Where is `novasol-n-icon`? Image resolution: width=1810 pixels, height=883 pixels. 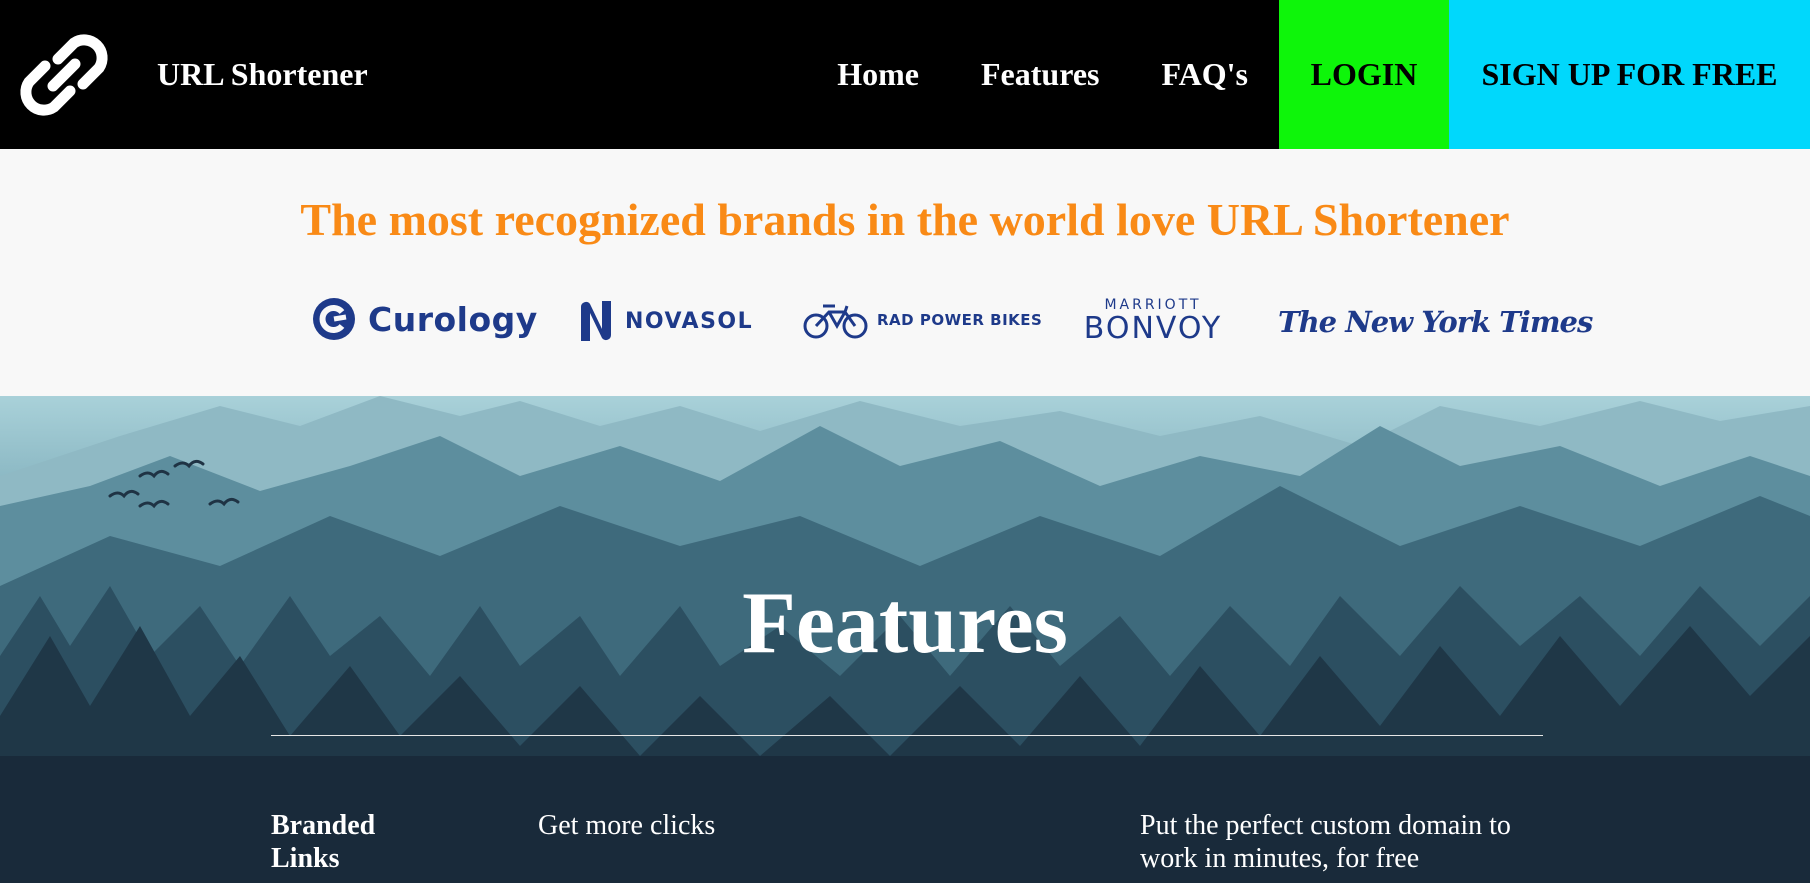 novasol-n-icon is located at coordinates (596, 321).